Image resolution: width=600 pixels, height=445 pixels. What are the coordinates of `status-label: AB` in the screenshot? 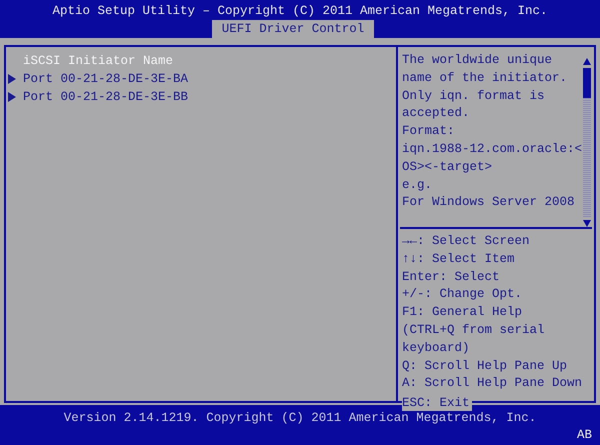 It's located at (584, 435).